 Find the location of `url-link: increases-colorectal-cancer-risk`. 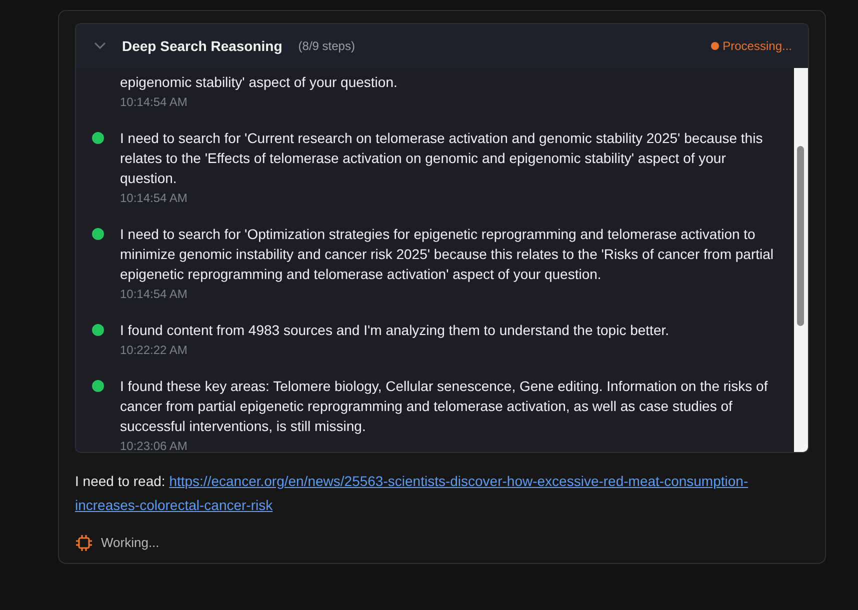

url-link: increases-colorectal-cancer-risk is located at coordinates (174, 505).